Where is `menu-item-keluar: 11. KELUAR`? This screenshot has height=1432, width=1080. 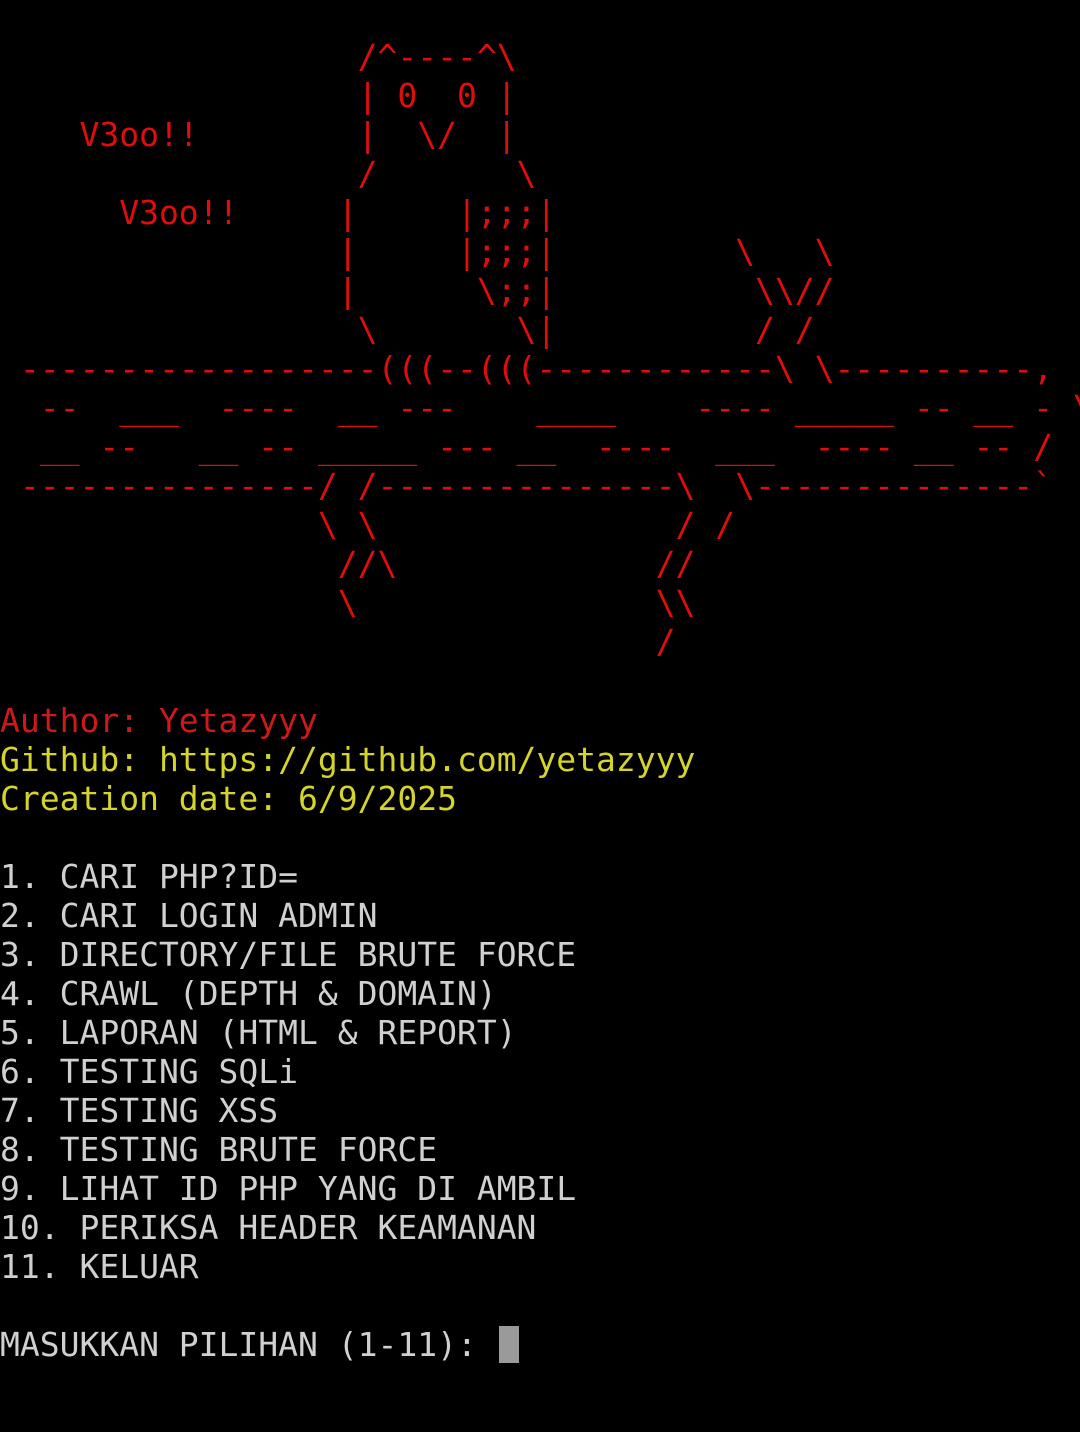 menu-item-keluar: 11. KELUAR is located at coordinates (99, 1266).